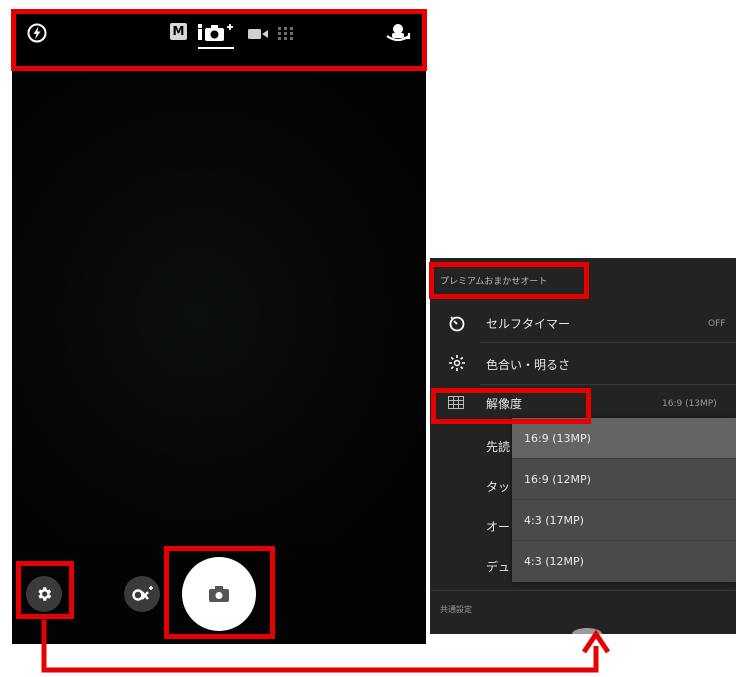 This screenshot has width=736, height=677. I want to click on connector-arrow, so click(326, 646).